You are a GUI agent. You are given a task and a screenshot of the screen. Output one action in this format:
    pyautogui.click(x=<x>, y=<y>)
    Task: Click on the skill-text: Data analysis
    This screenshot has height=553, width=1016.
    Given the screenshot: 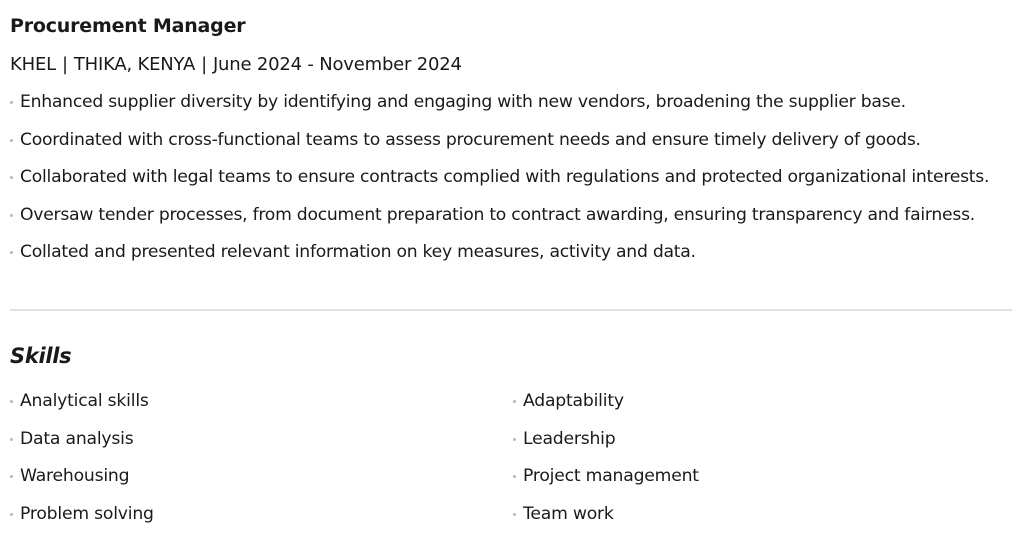 What is the action you would take?
    pyautogui.click(x=77, y=438)
    